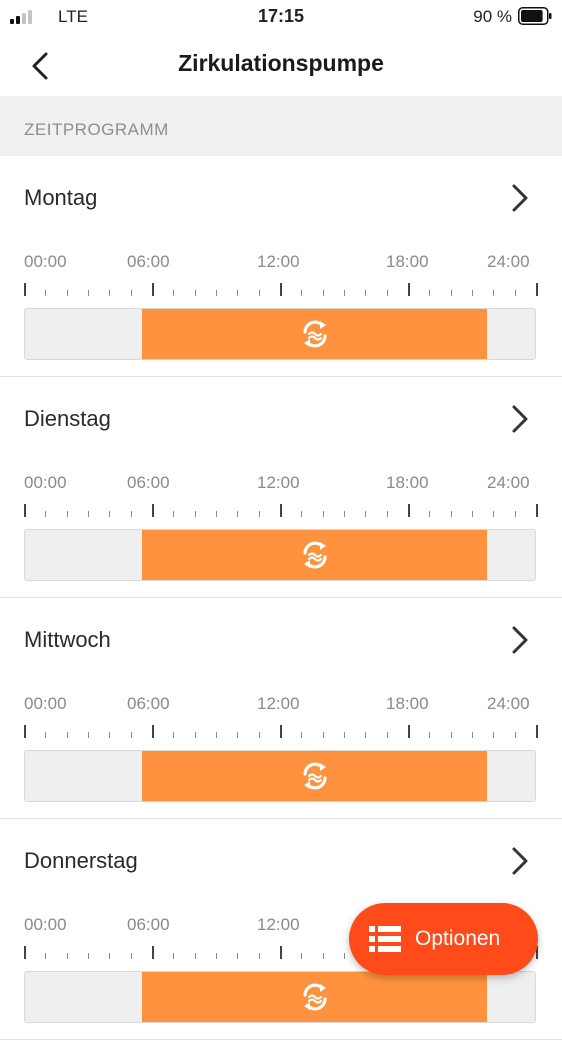 The width and height of the screenshot is (562, 1040). I want to click on battery-percentage: 90 %, so click(492, 16).